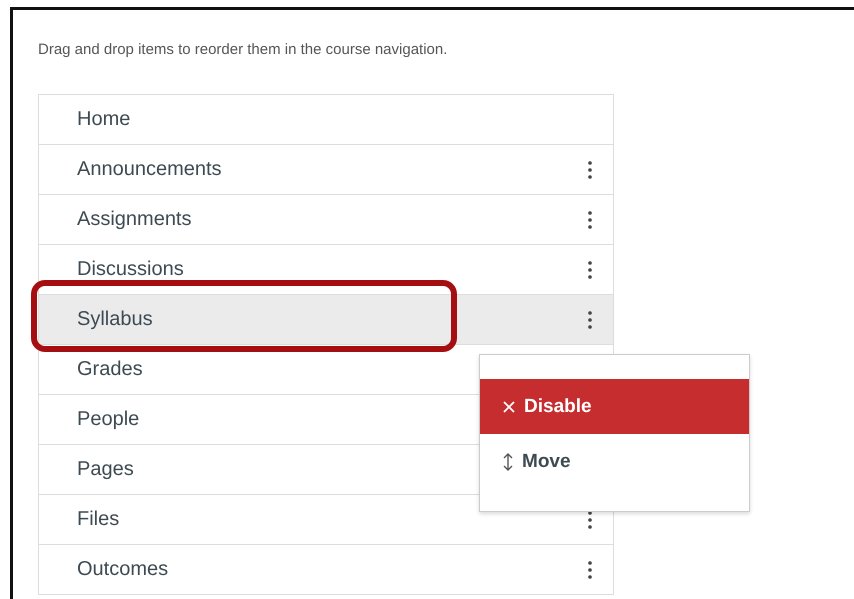 The height and width of the screenshot is (599, 854). Describe the element at coordinates (326, 320) in the screenshot. I see `nav-item: Syllabus` at that location.